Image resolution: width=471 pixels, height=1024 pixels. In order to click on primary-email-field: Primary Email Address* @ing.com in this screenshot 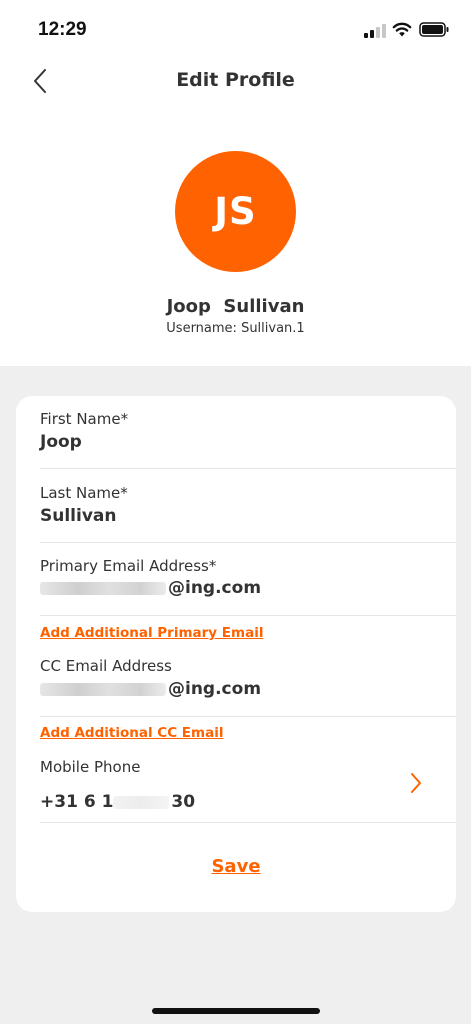, I will do `click(248, 584)`.